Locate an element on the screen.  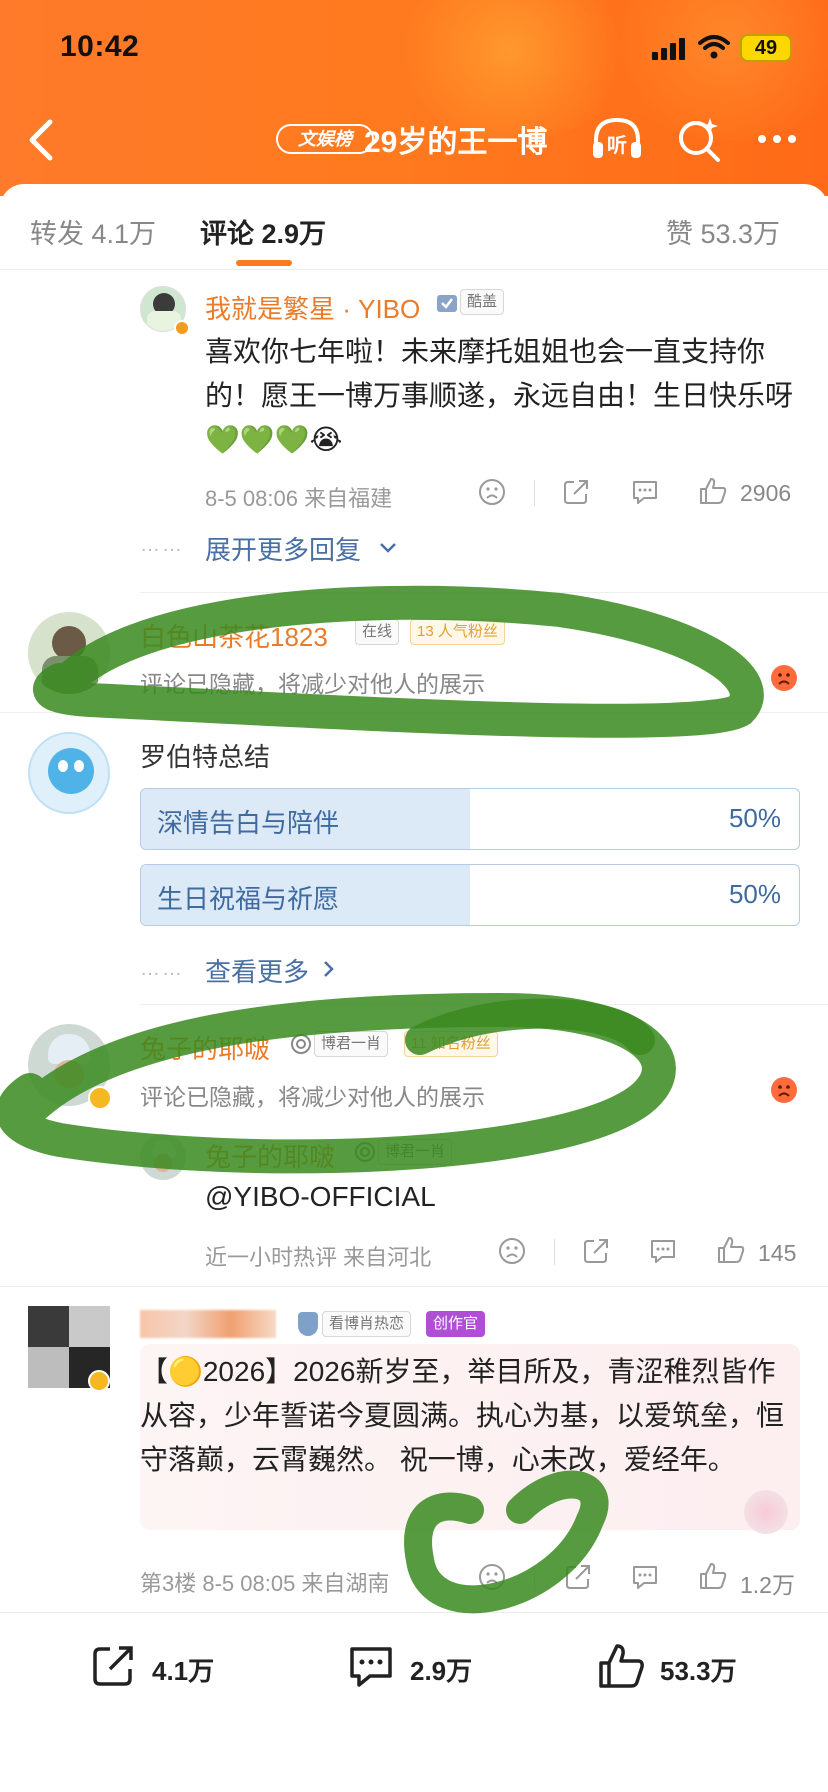
comment-username: 兔子的耶啵 is located at coordinates (205, 1047).